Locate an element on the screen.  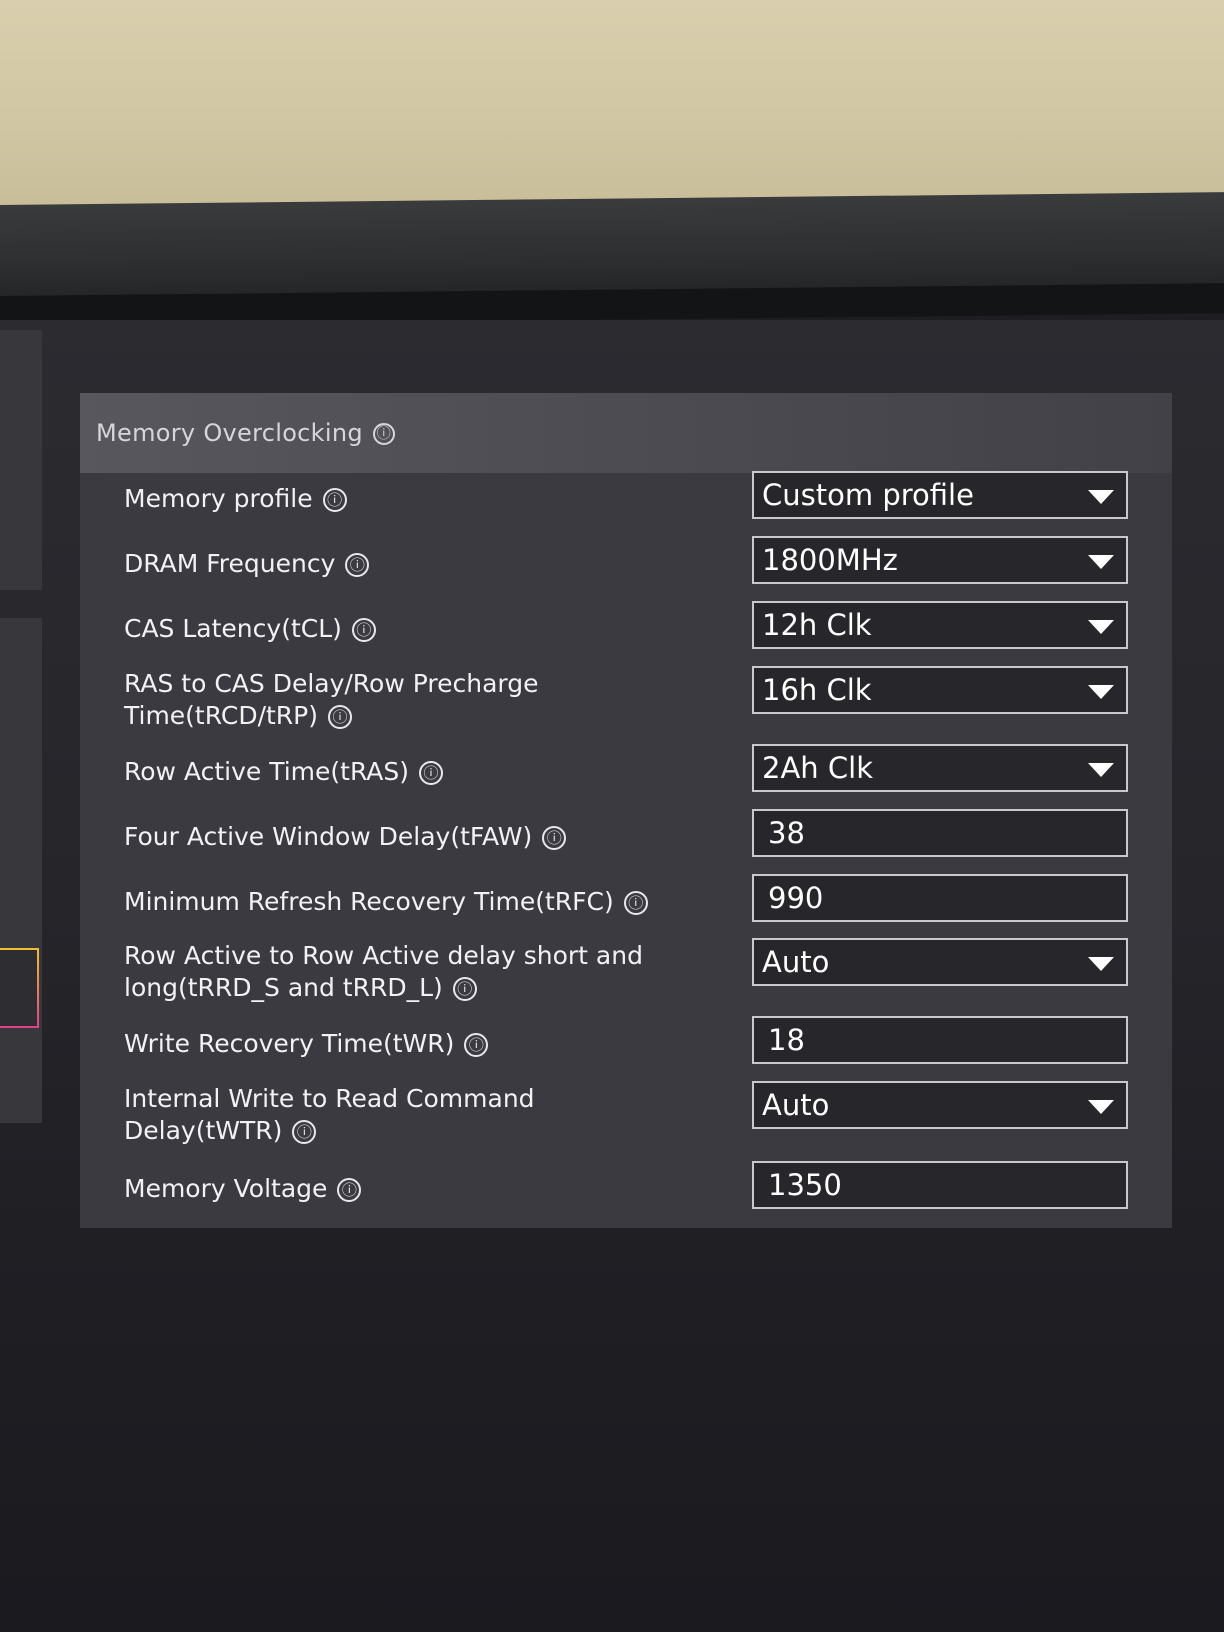
tRRD-dropdown: Auto is located at coordinates (940, 962).